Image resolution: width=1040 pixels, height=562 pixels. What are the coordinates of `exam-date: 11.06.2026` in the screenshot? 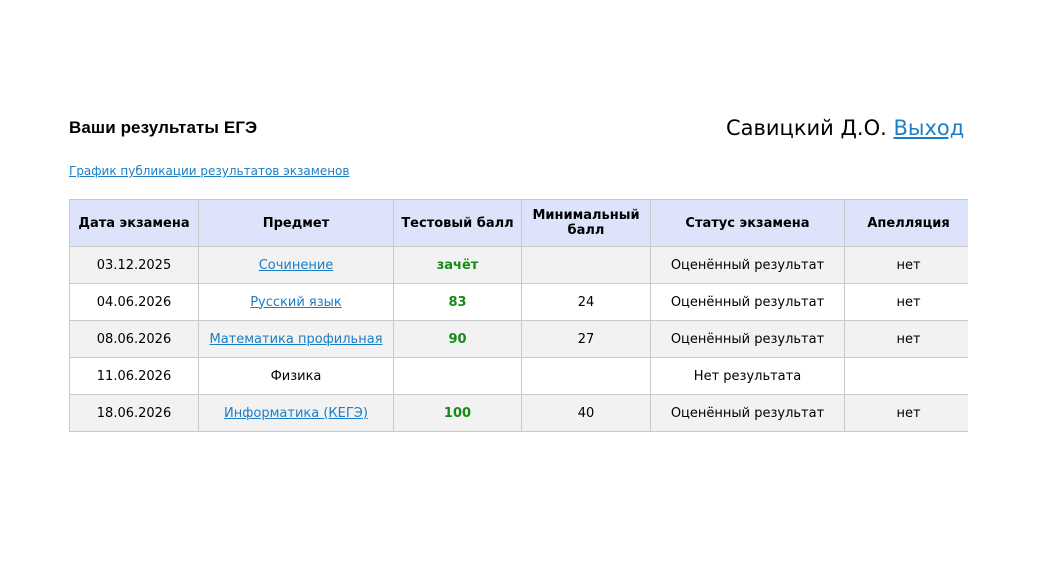 It's located at (134, 376).